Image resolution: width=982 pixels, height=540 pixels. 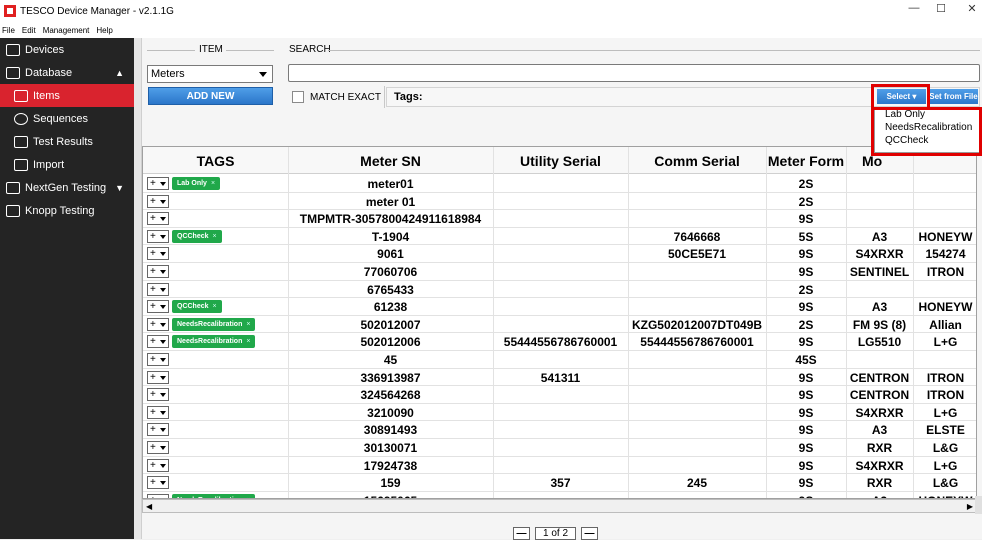 I want to click on table-row: +906150CE5E719SS4XRXR154274, so click(x=560, y=254).